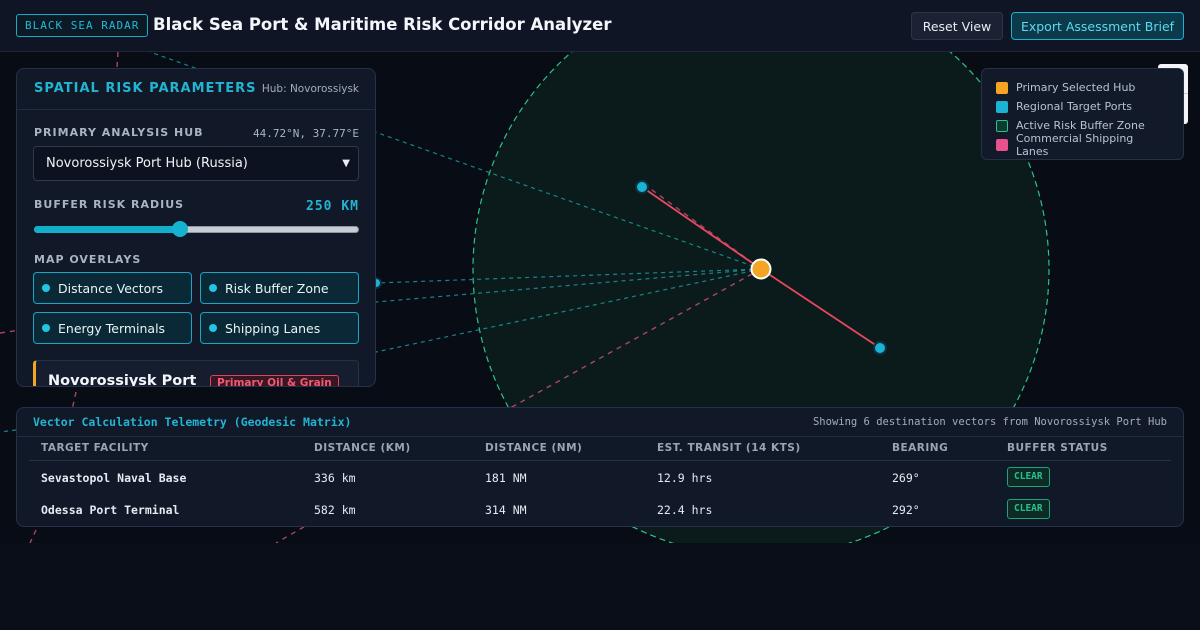 This screenshot has height=630, width=1200. Describe the element at coordinates (277, 288) in the screenshot. I see `overlay-label: Risk Buffer Zone` at that location.